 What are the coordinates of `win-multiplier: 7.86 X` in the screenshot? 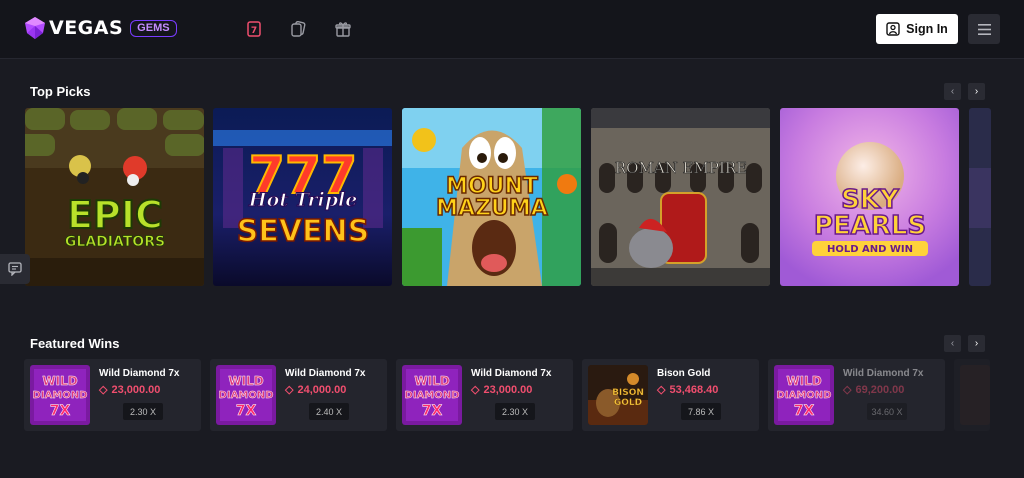 It's located at (701, 411).